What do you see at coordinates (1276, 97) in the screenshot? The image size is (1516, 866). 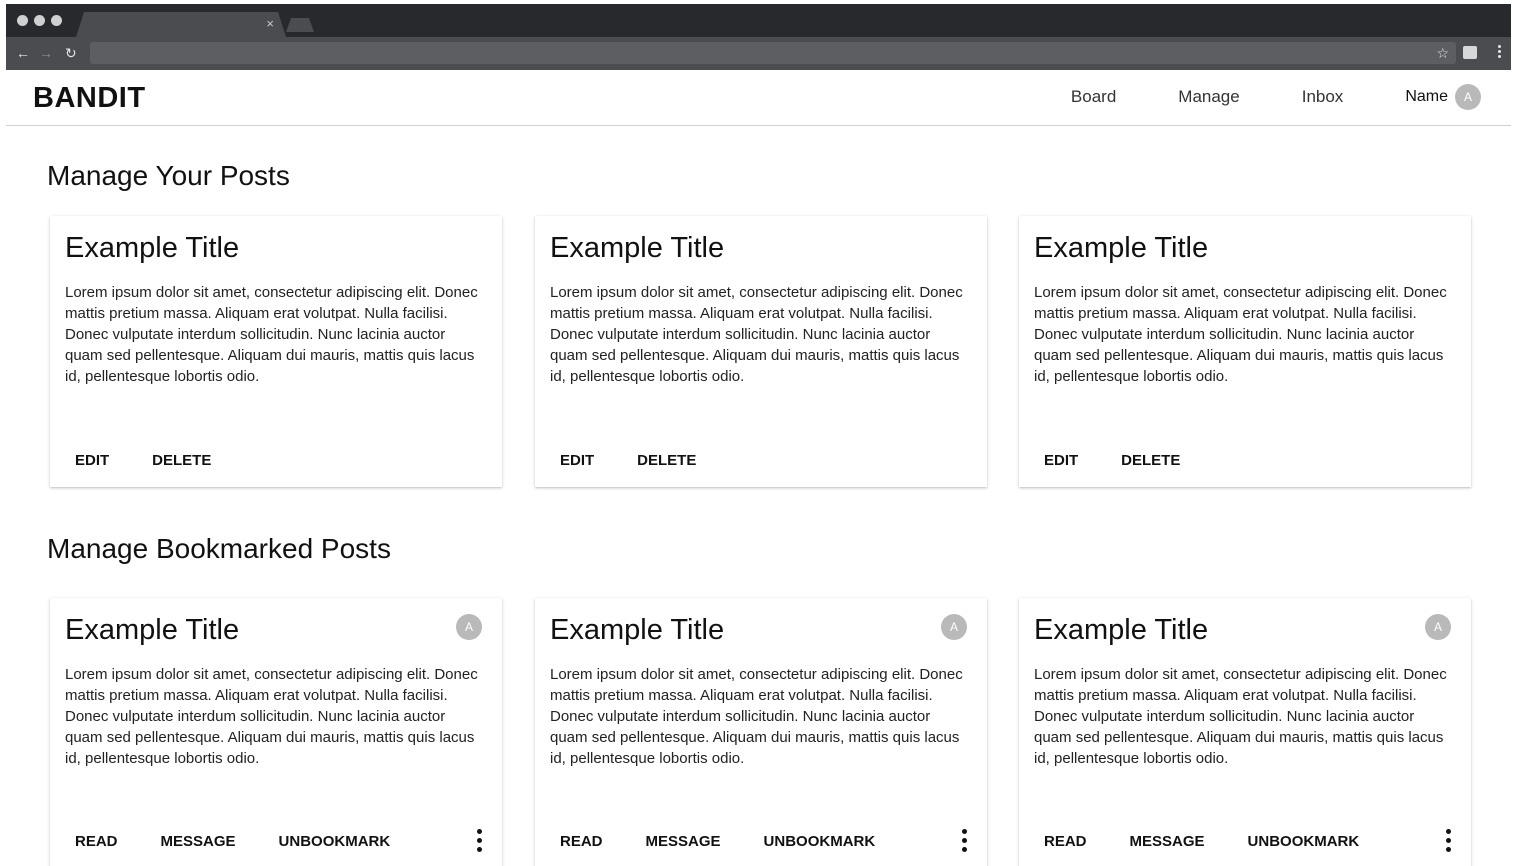 I see `main-nav: Board Manage Inbox Name A` at bounding box center [1276, 97].